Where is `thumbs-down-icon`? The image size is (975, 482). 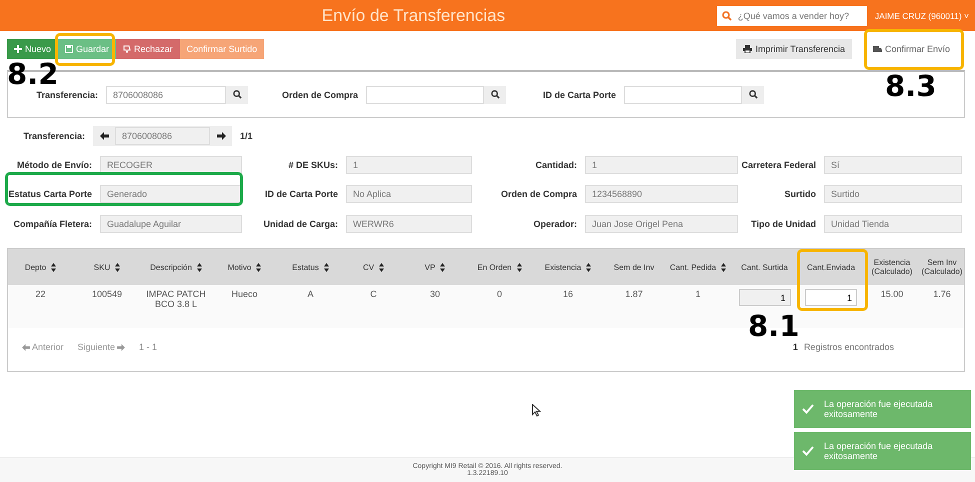
thumbs-down-icon is located at coordinates (127, 49).